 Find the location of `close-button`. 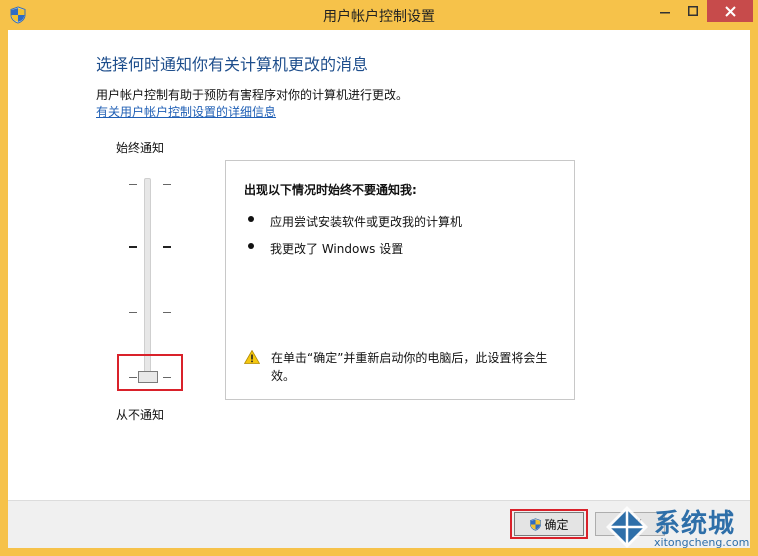

close-button is located at coordinates (730, 11).